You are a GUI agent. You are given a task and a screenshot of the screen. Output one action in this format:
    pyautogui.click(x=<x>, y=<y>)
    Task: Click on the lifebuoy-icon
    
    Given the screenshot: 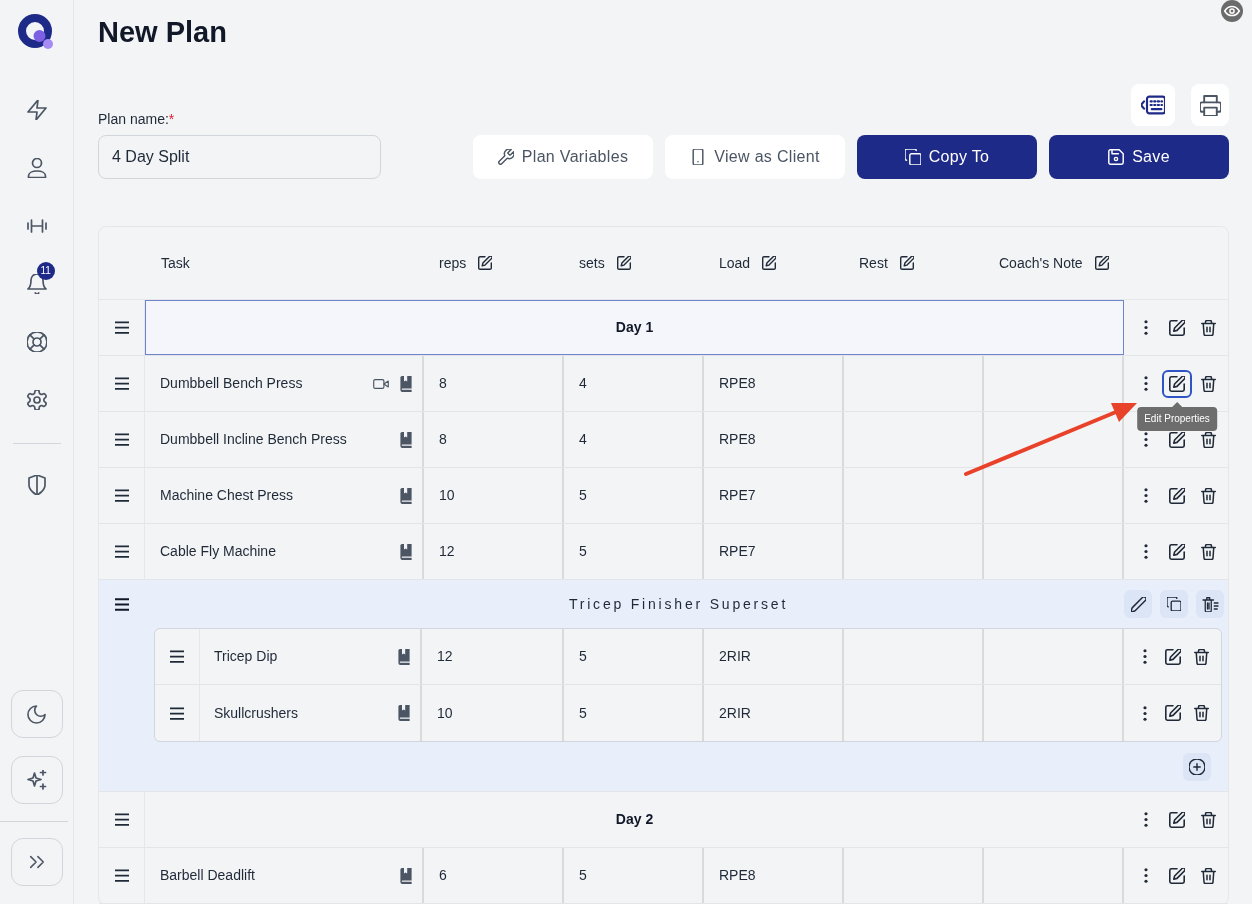 What is the action you would take?
    pyautogui.click(x=36, y=342)
    